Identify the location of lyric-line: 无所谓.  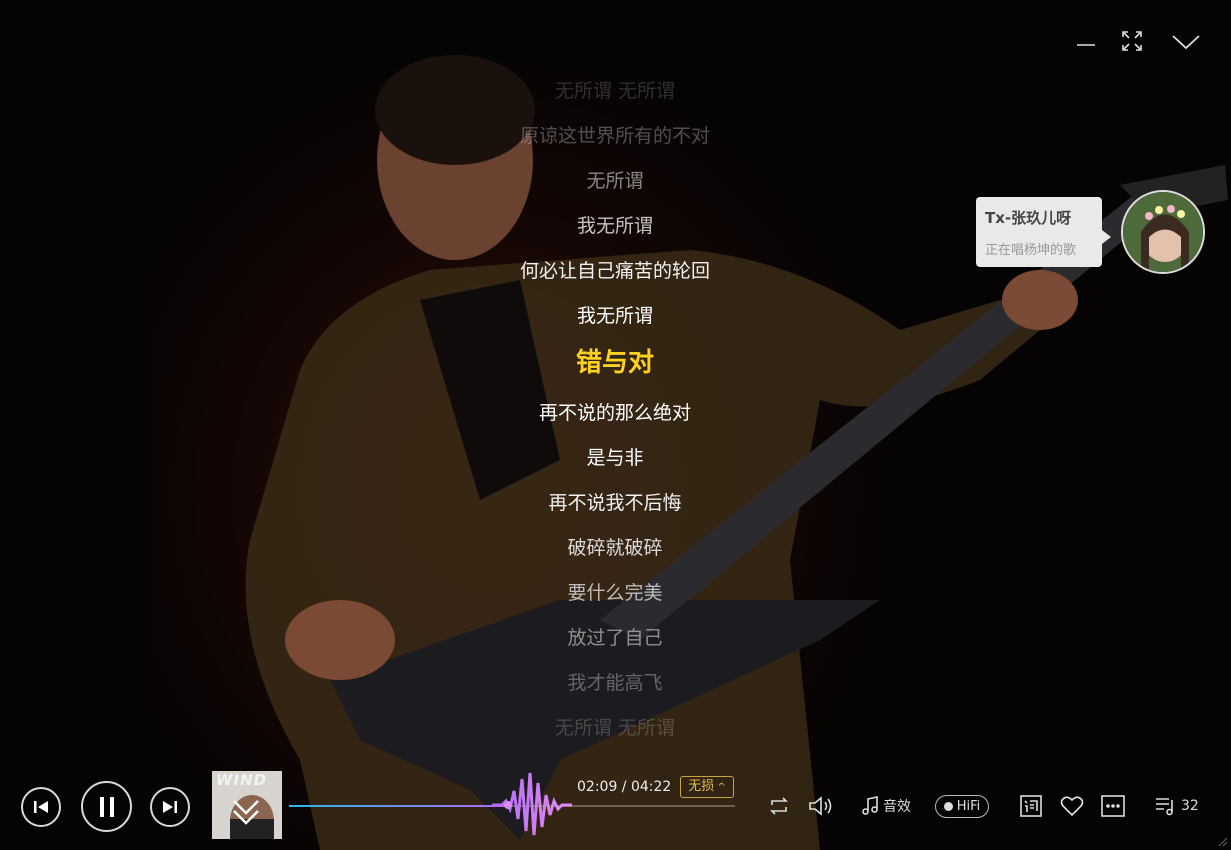
(615, 181).